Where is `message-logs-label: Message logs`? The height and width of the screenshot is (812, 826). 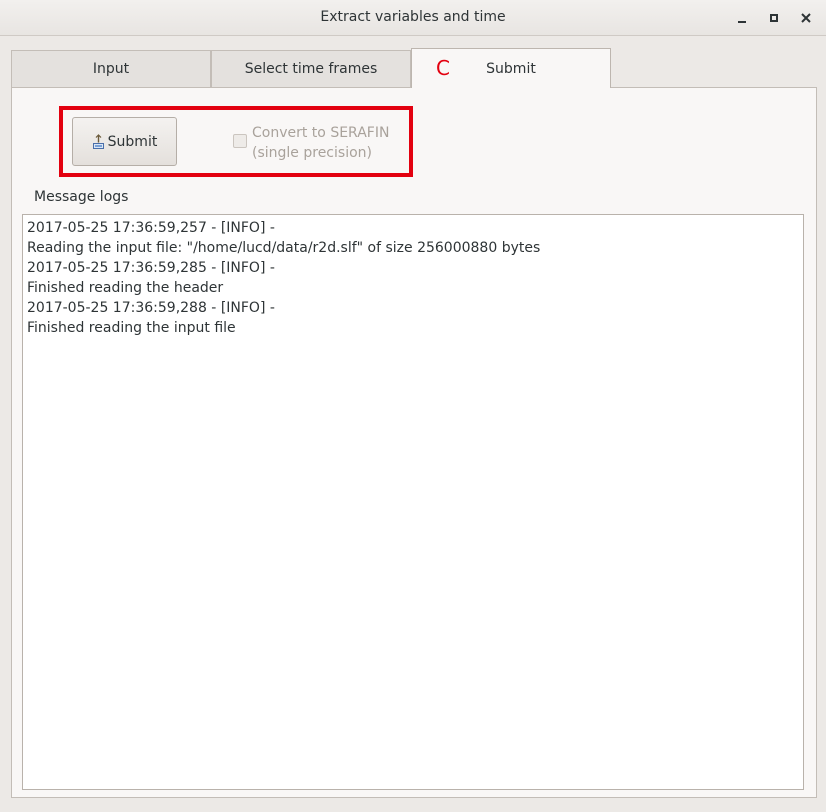 message-logs-label: Message logs is located at coordinates (81, 197).